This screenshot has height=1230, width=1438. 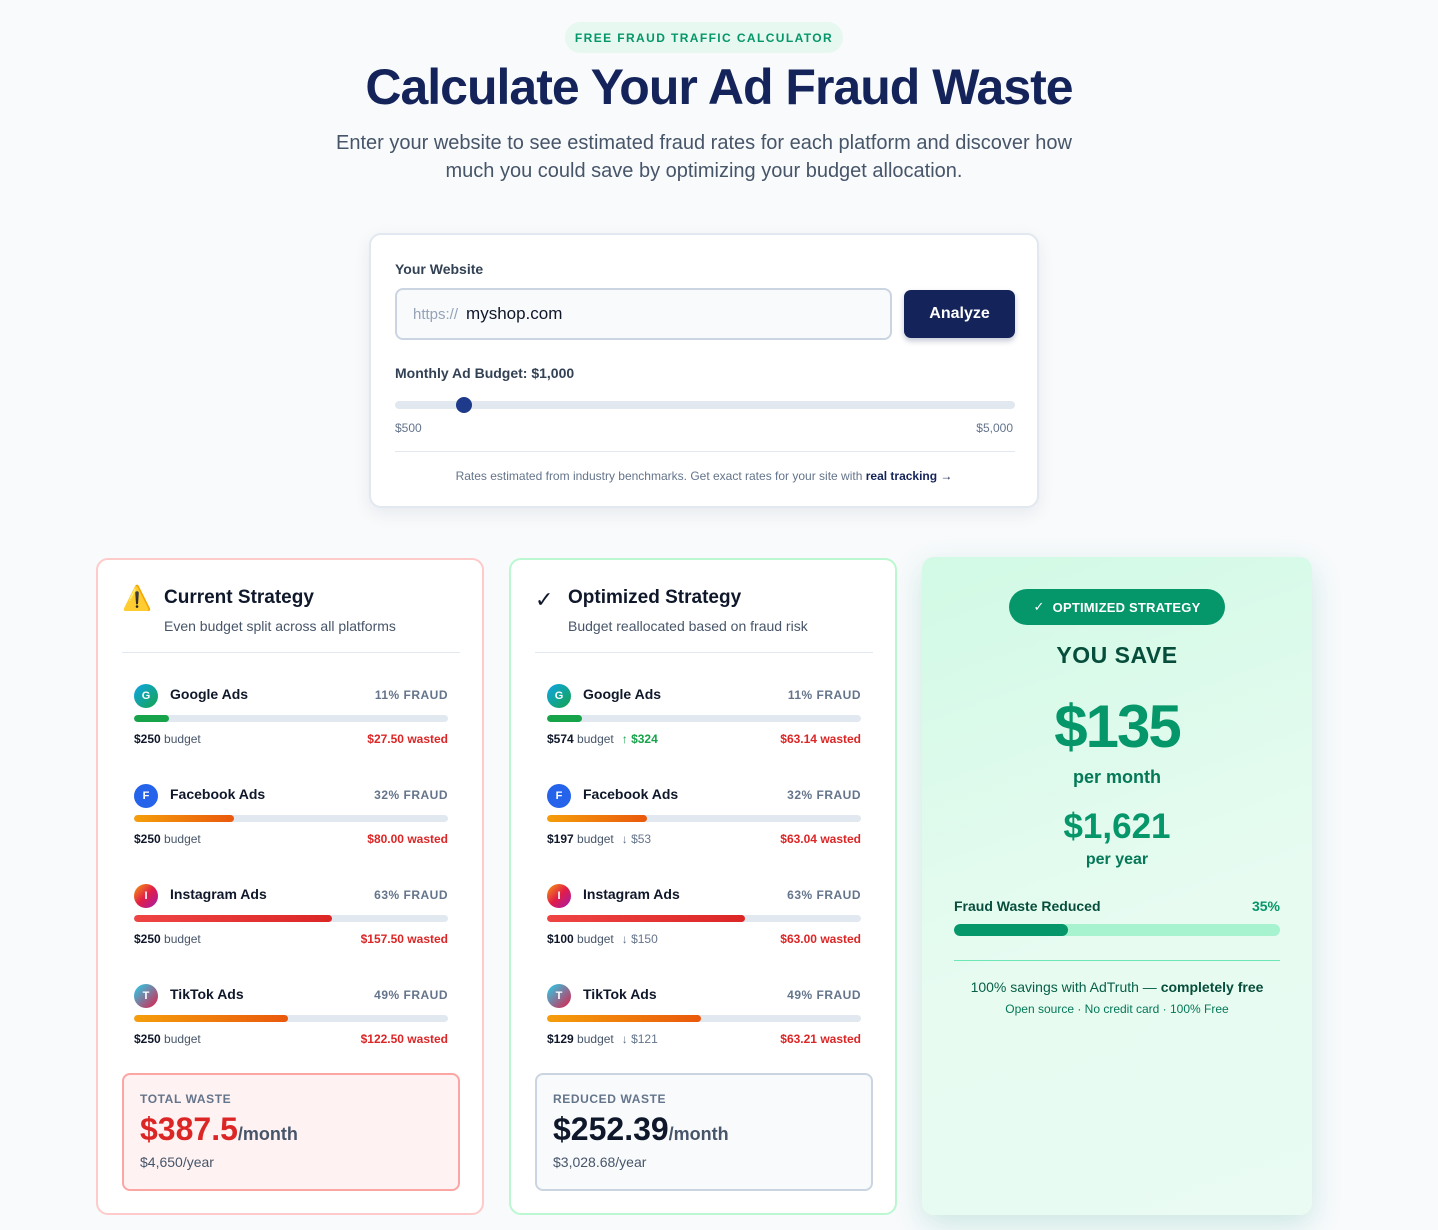 What do you see at coordinates (1117, 1009) in the screenshot?
I see `savings-fine-print: Open source · No credit card · 100% Free` at bounding box center [1117, 1009].